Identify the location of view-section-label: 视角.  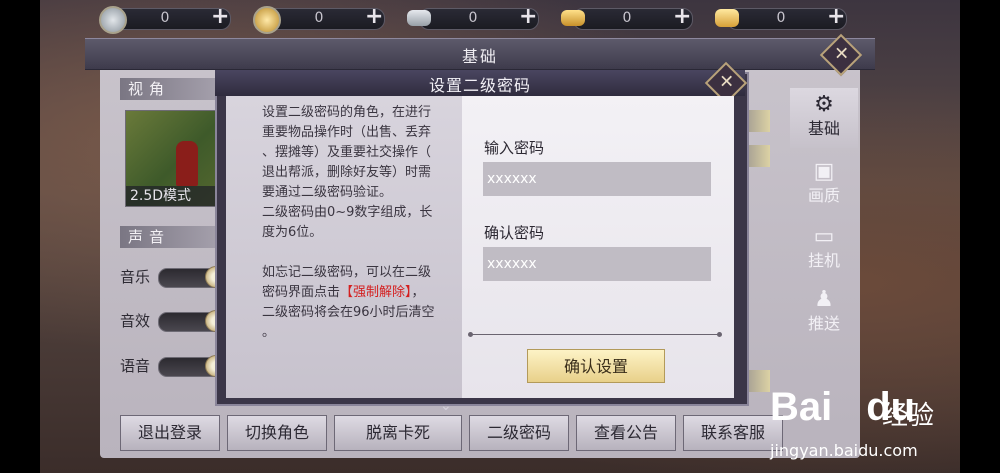
(174, 89).